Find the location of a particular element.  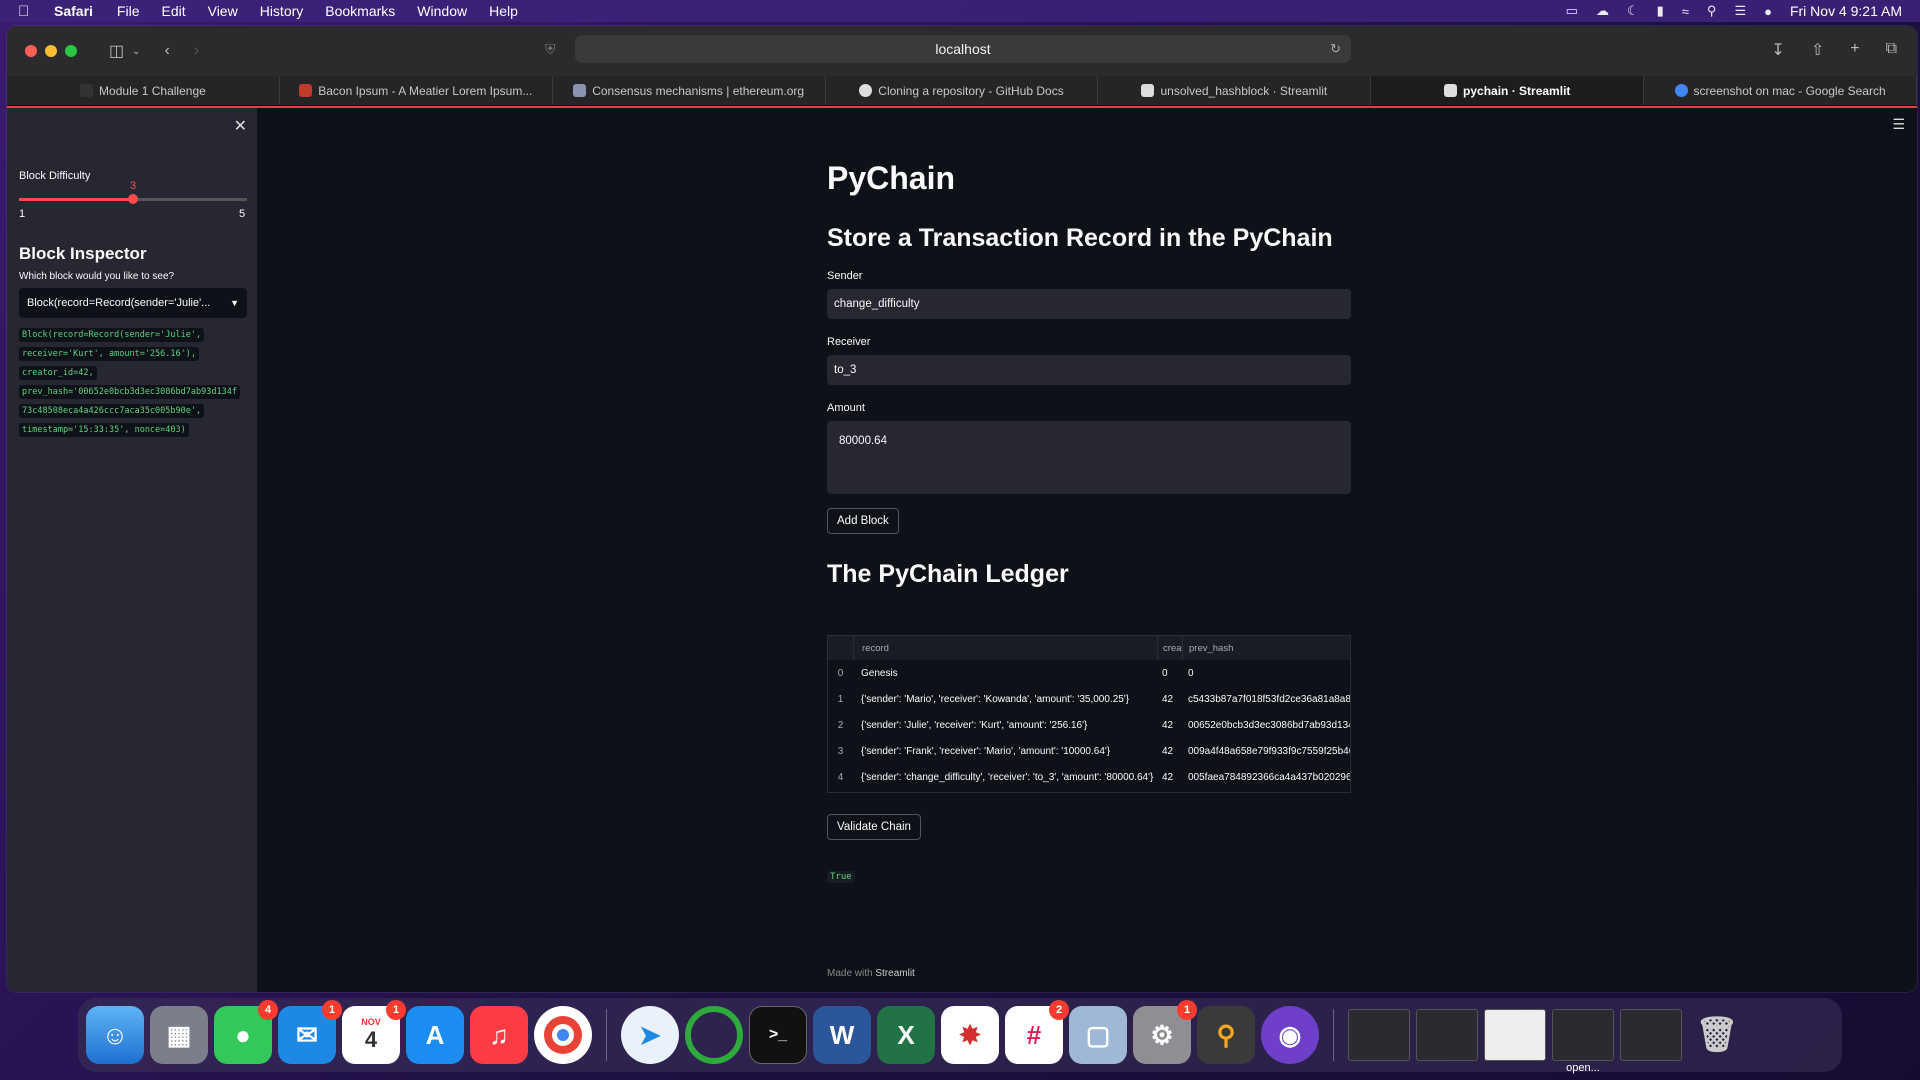

cell-prev-hash: 00652e0bcb3d3ec3086bd7ab93d134 is located at coordinates (1266, 725).